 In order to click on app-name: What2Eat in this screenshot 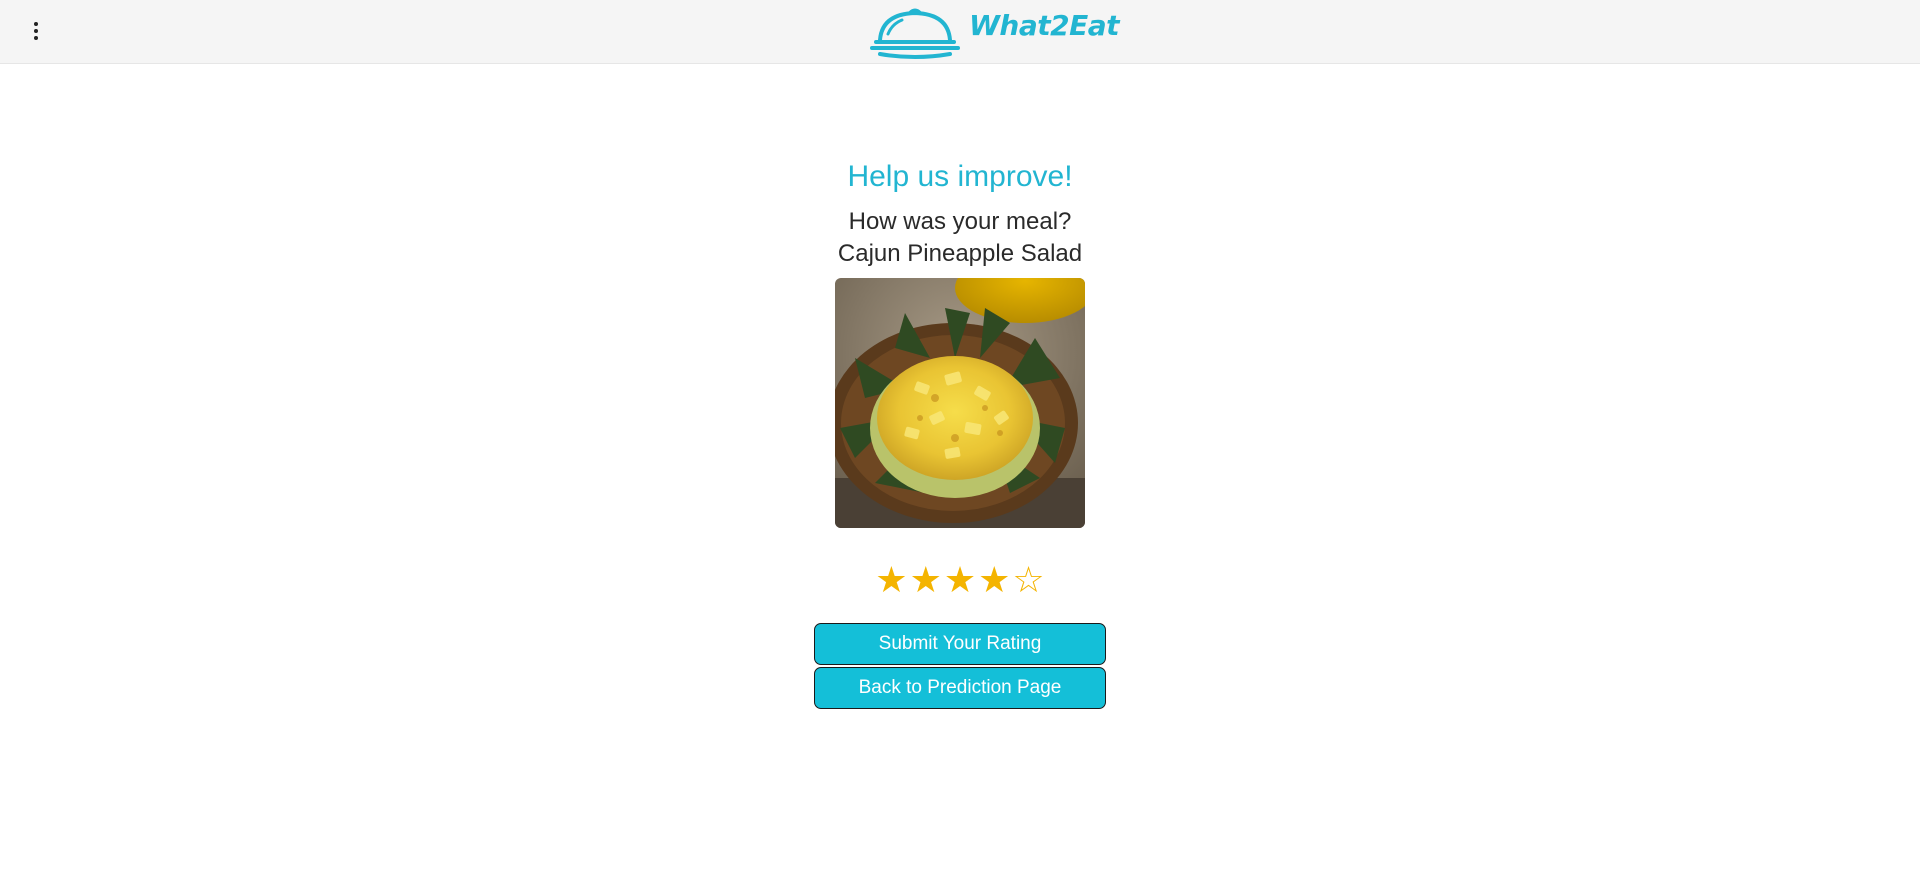, I will do `click(1044, 25)`.